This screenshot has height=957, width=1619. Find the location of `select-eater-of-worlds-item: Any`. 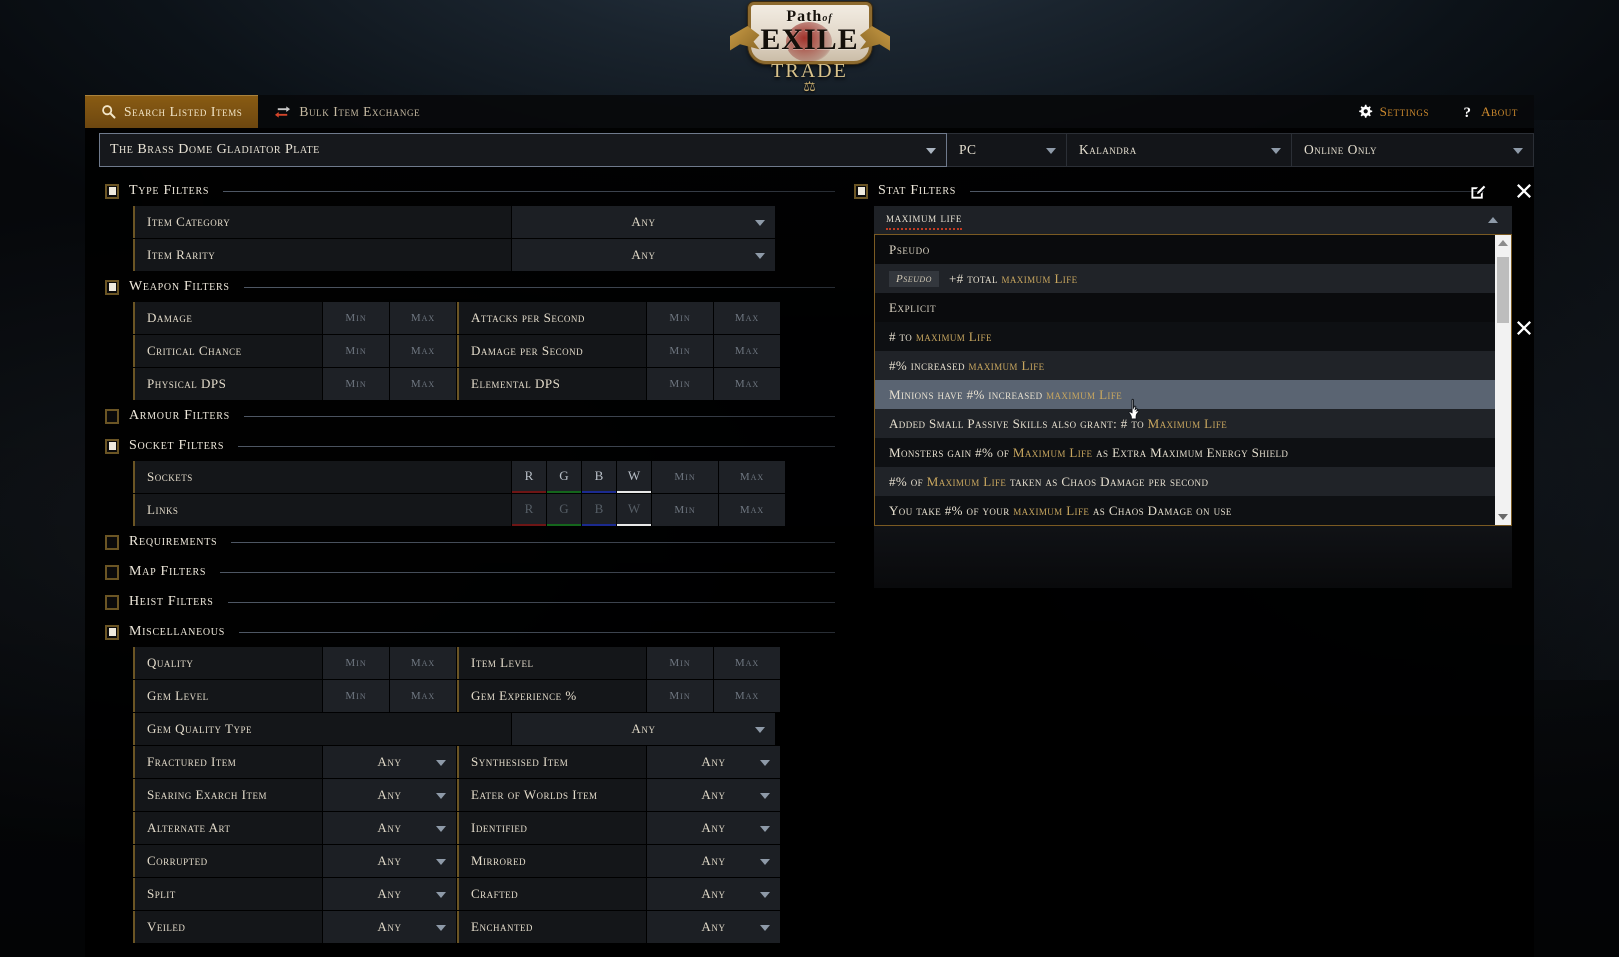

select-eater-of-worlds-item: Any is located at coordinates (713, 795).